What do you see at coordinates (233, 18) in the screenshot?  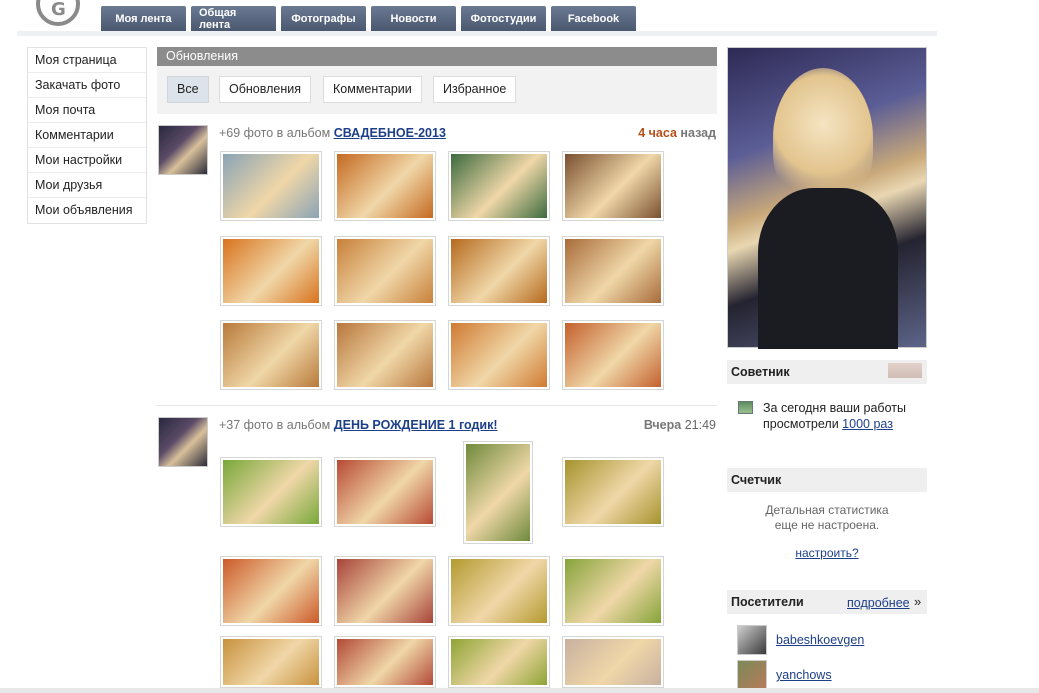 I see `tab-common-feed: Общая лента` at bounding box center [233, 18].